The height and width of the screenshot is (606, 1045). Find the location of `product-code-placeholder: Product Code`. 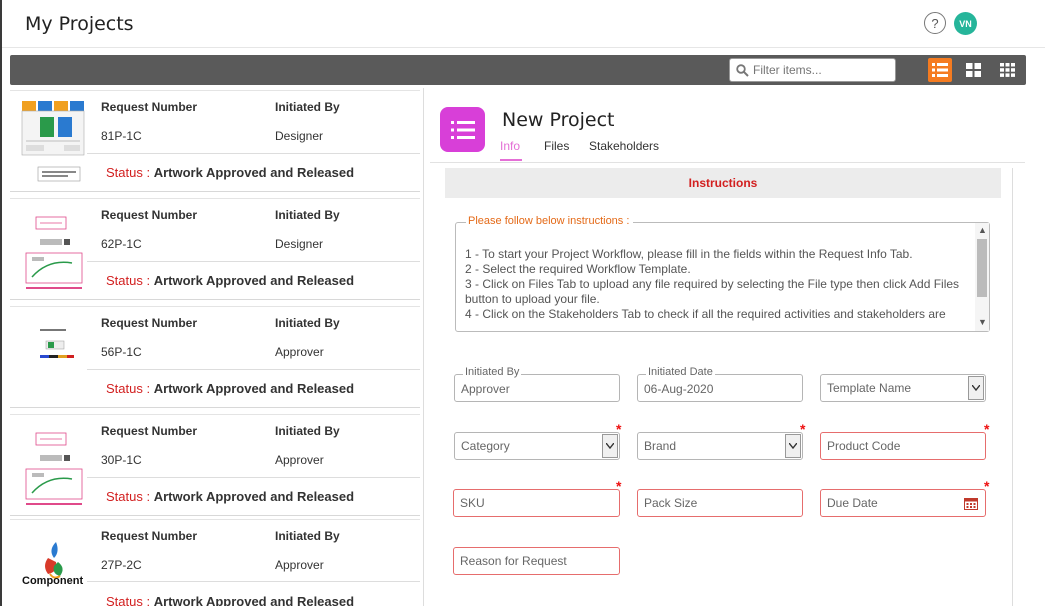

product-code-placeholder: Product Code is located at coordinates (864, 446).